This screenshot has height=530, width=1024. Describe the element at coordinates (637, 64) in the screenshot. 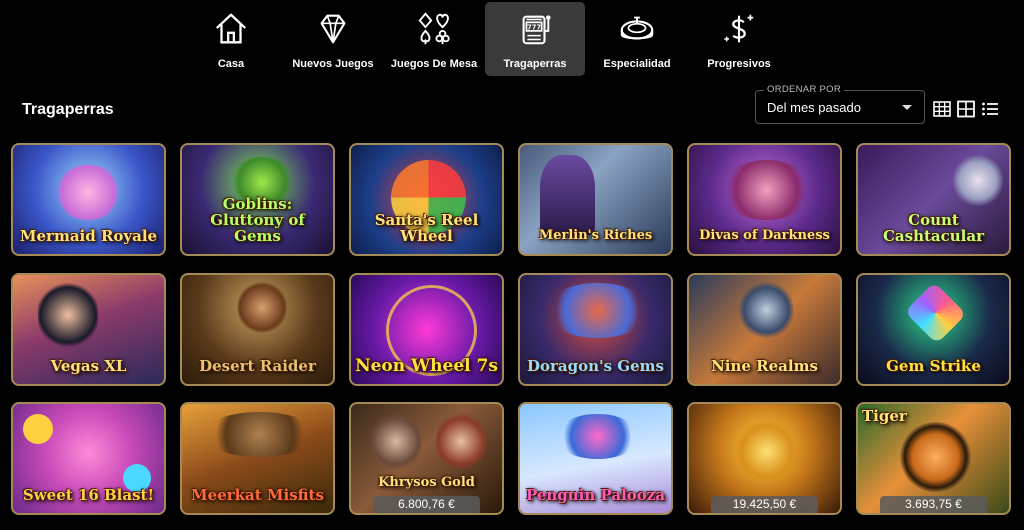

I see `nav-label: Especialidad` at that location.